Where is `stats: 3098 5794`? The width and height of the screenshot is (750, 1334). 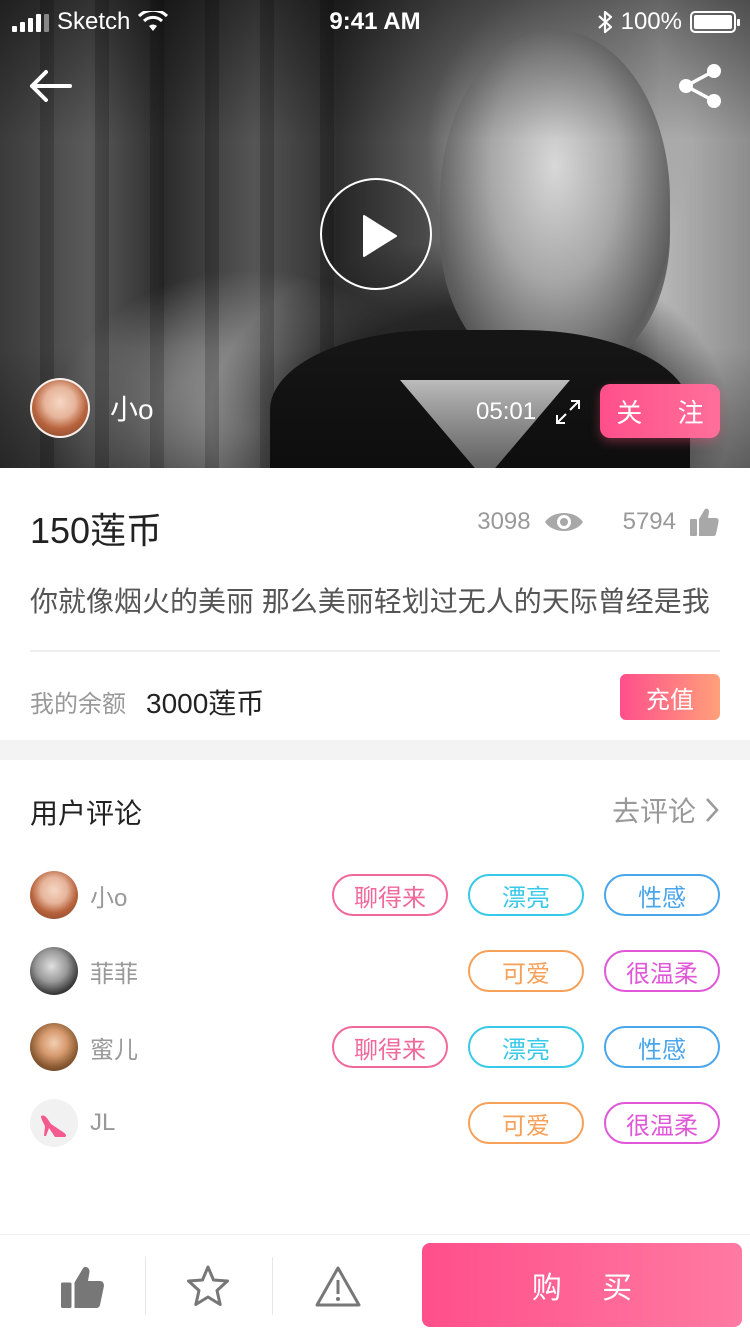
stats: 3098 5794 is located at coordinates (598, 522).